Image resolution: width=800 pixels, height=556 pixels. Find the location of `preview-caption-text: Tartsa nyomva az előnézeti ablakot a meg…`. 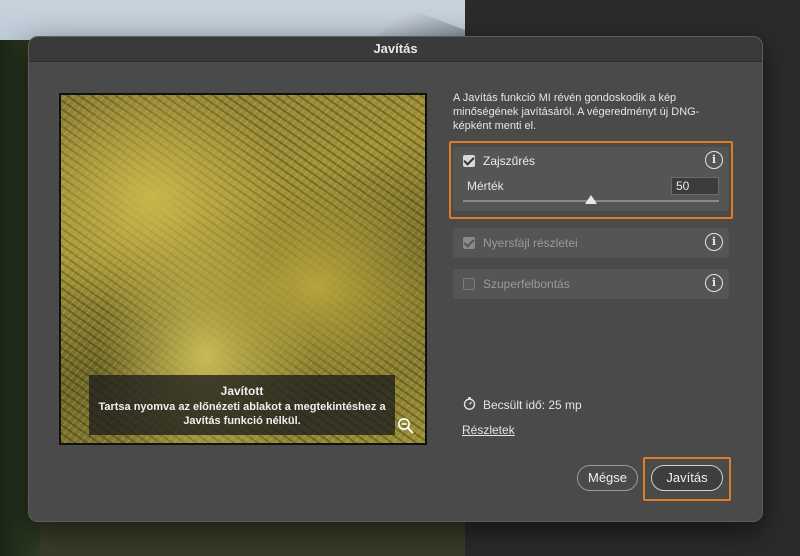

preview-caption-text: Tartsa nyomva az előnézeti ablakot a meg… is located at coordinates (242, 414).